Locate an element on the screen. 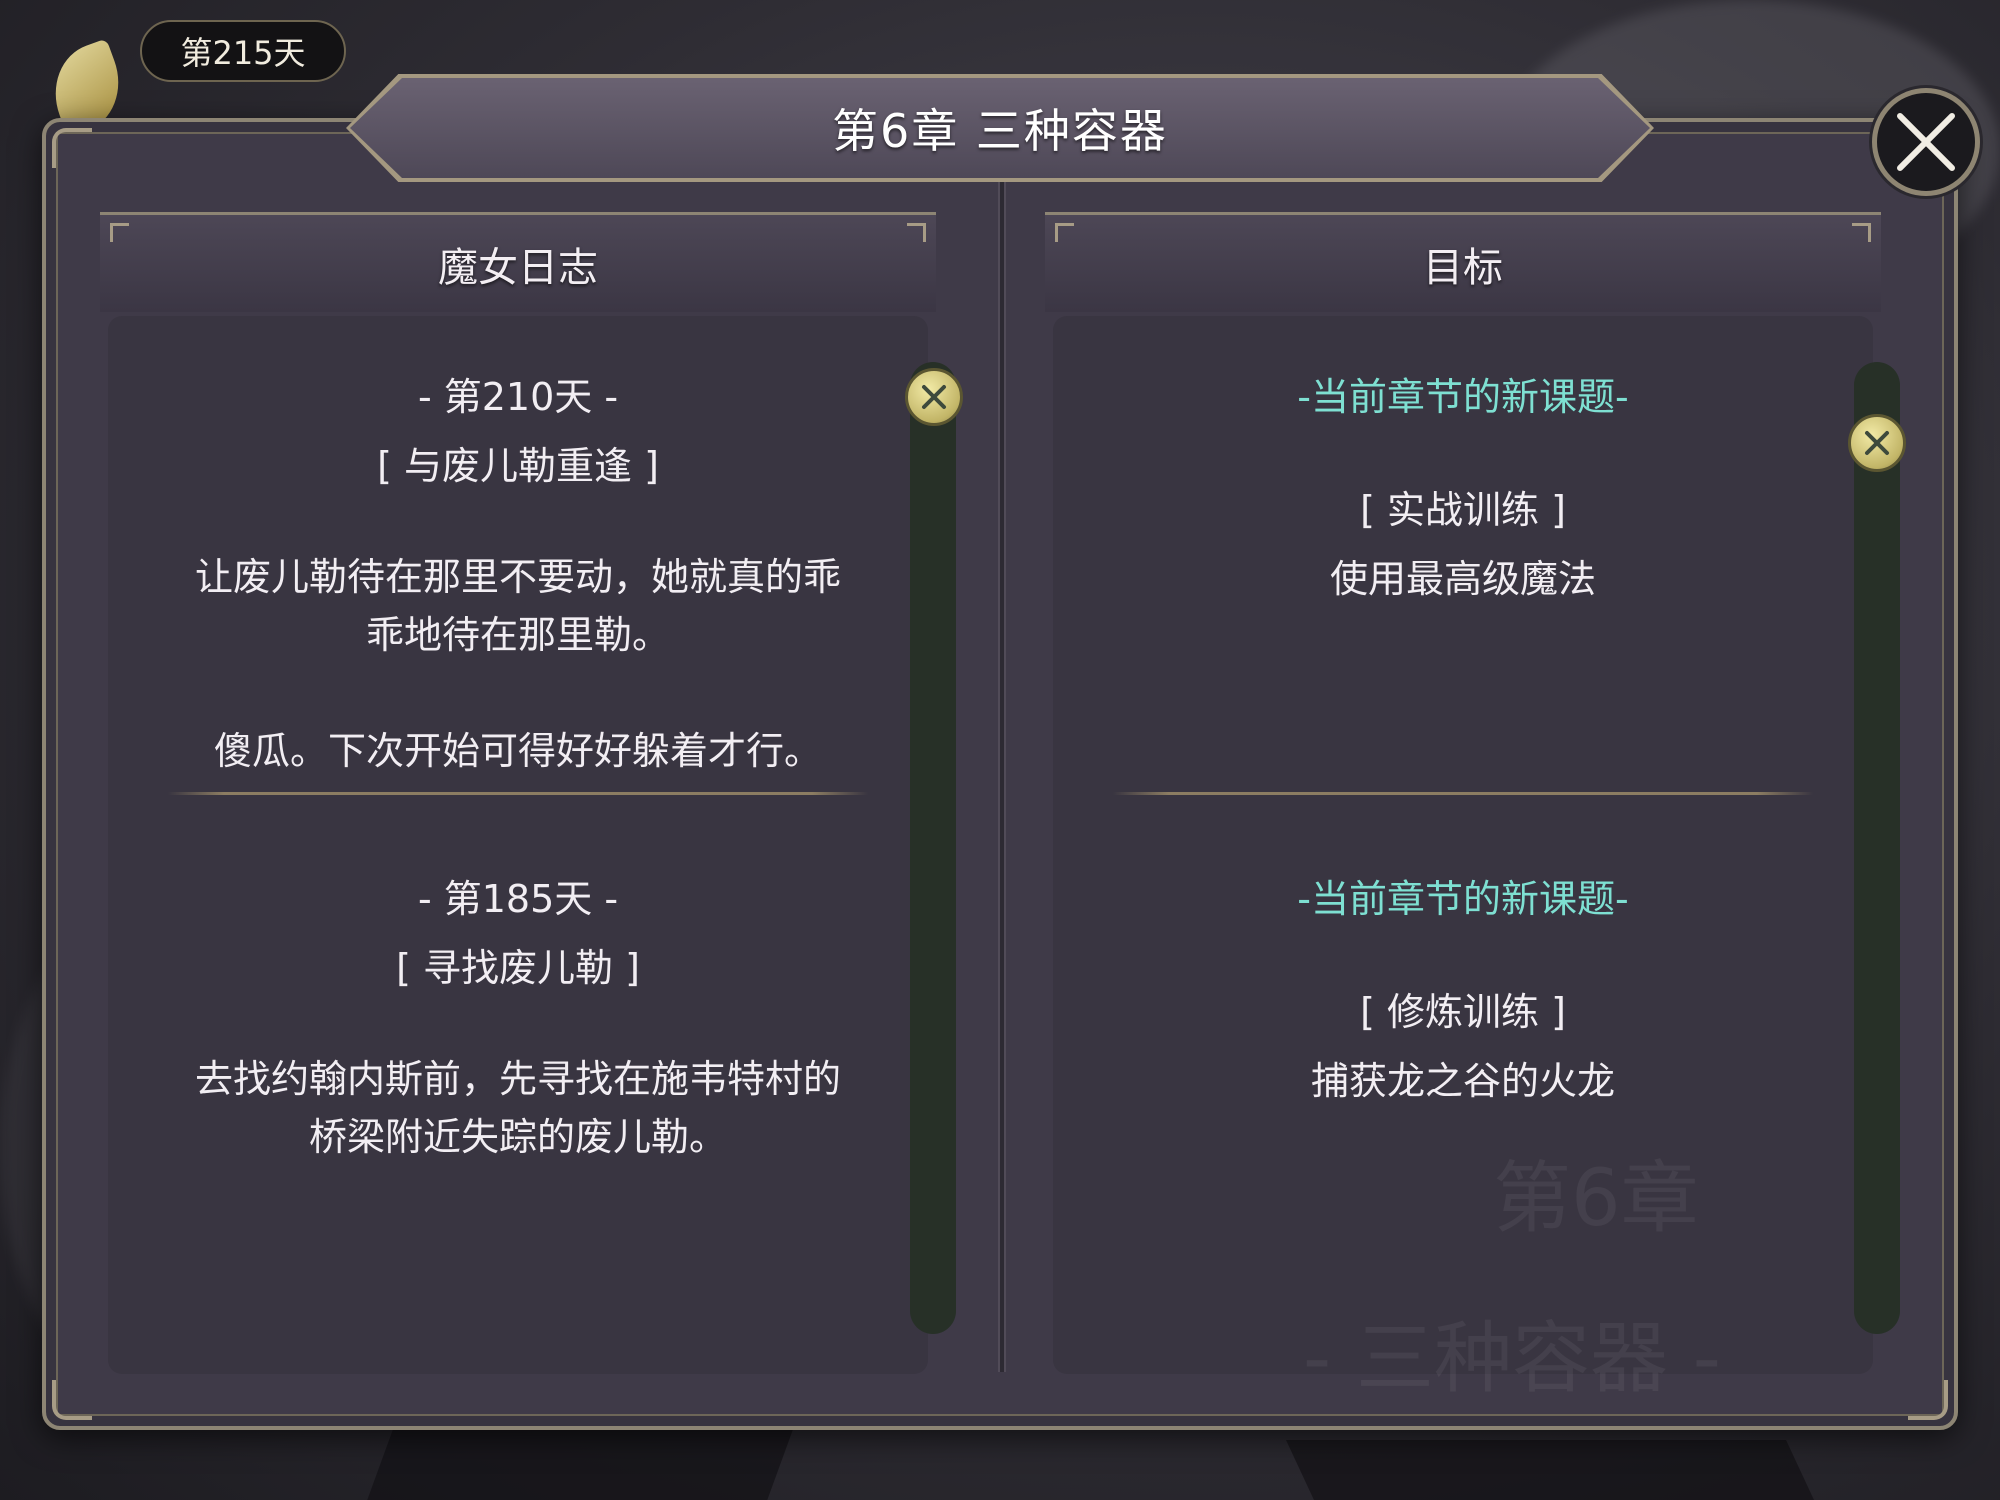 The width and height of the screenshot is (2000, 1500). journal-entry-text-line: 让废儿勒待在那里不要动，她就真的乖 is located at coordinates (517, 577).